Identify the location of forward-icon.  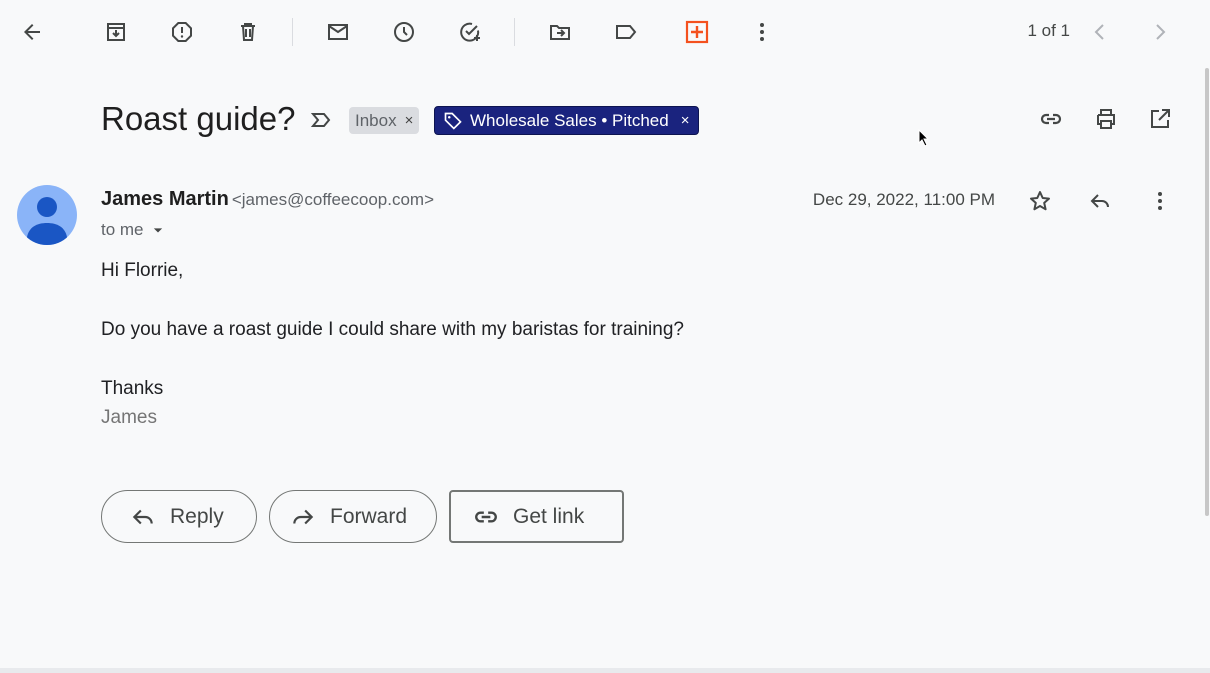
(303, 516).